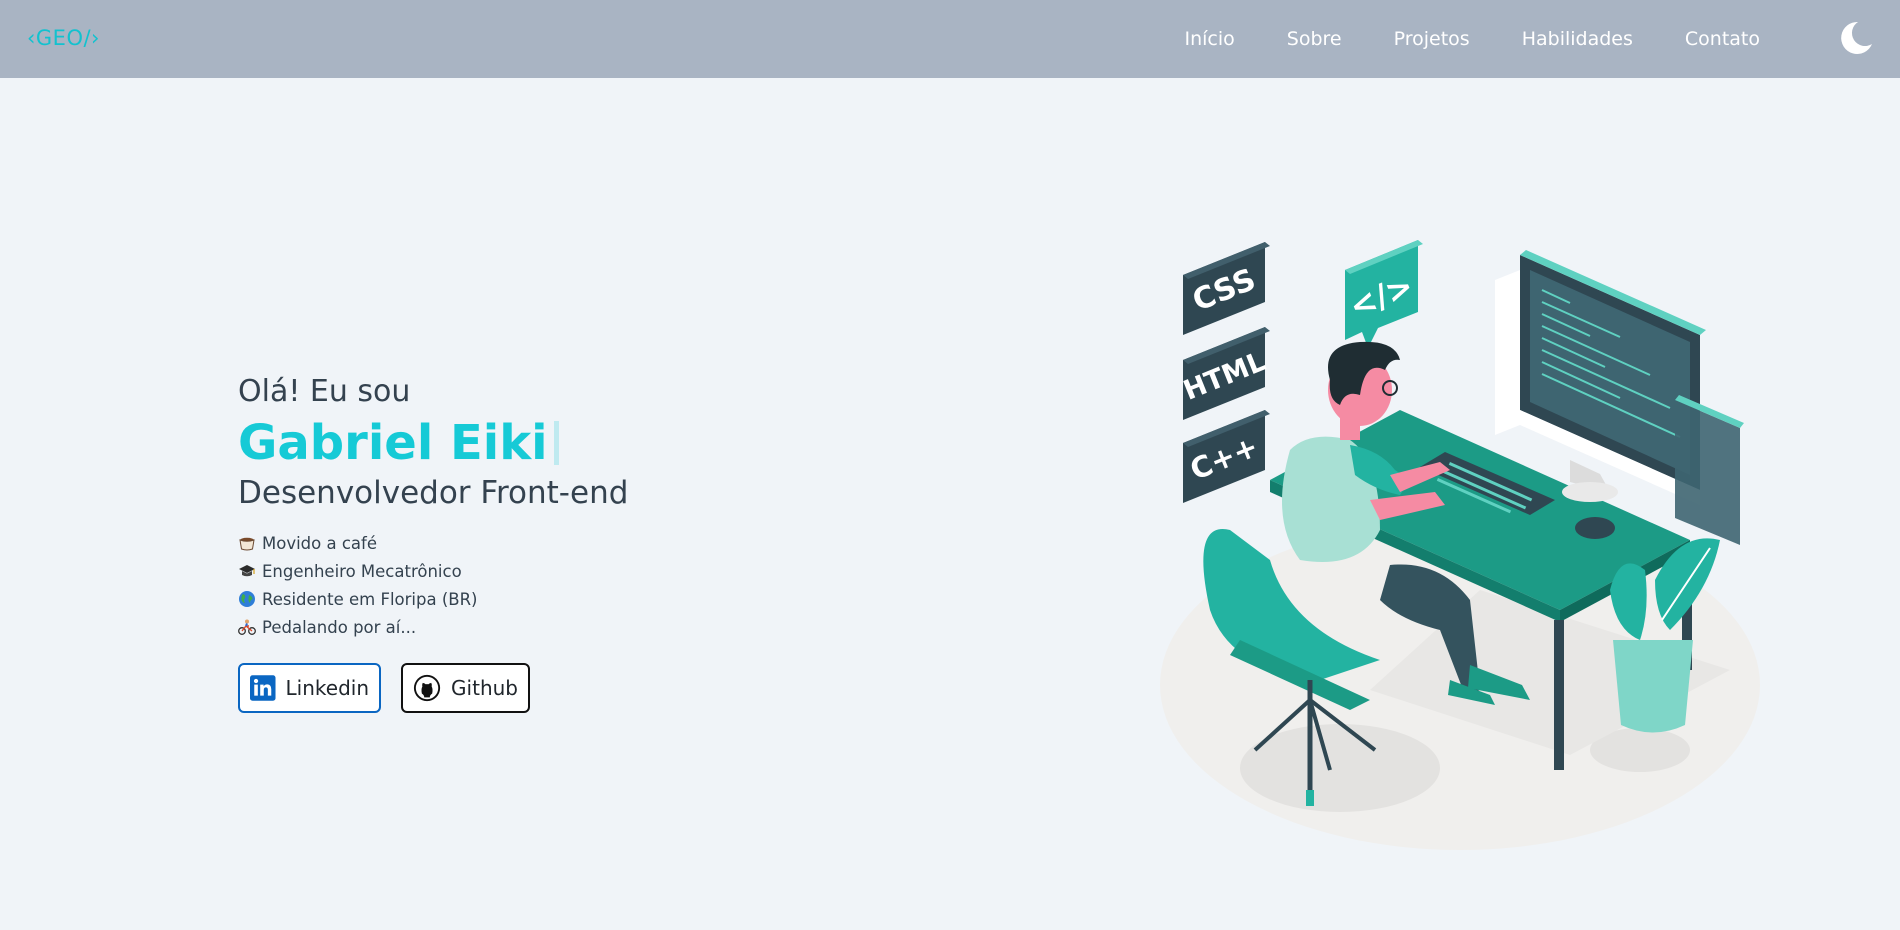 This screenshot has width=1900, height=930. I want to click on name-row: Gabriel Eiki, so click(433, 443).